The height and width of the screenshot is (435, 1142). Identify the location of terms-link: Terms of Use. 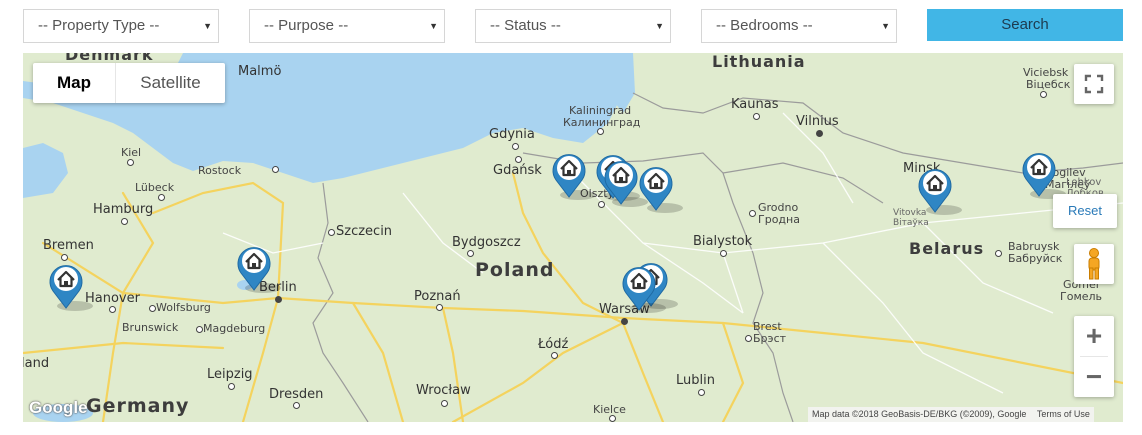
(1063, 414).